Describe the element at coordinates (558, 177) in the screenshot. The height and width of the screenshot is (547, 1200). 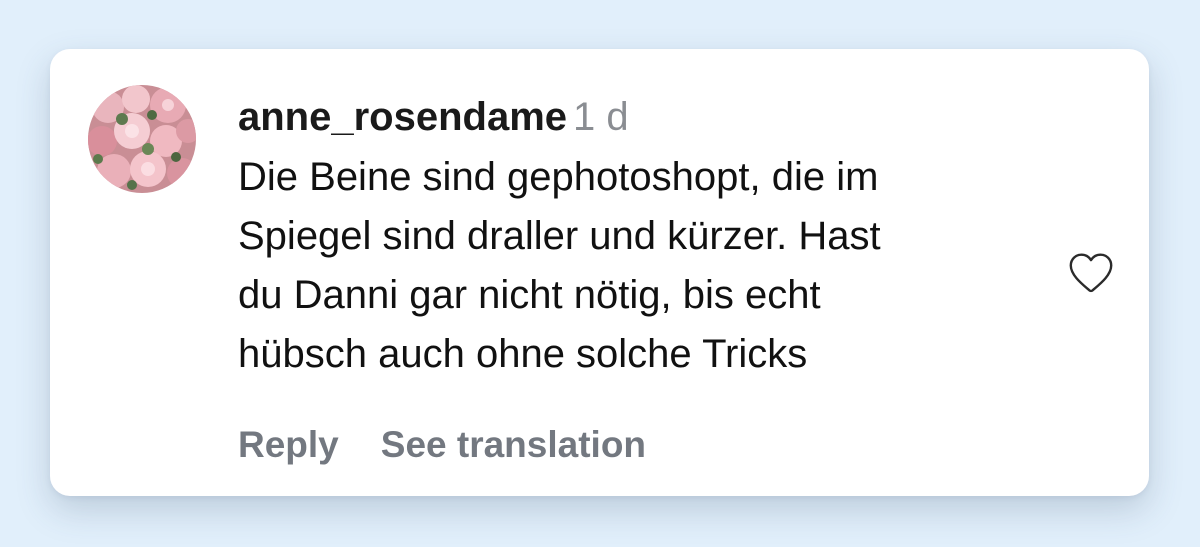
I see `comment-text-line: Die Beine sind gephotoshopt, die im` at that location.